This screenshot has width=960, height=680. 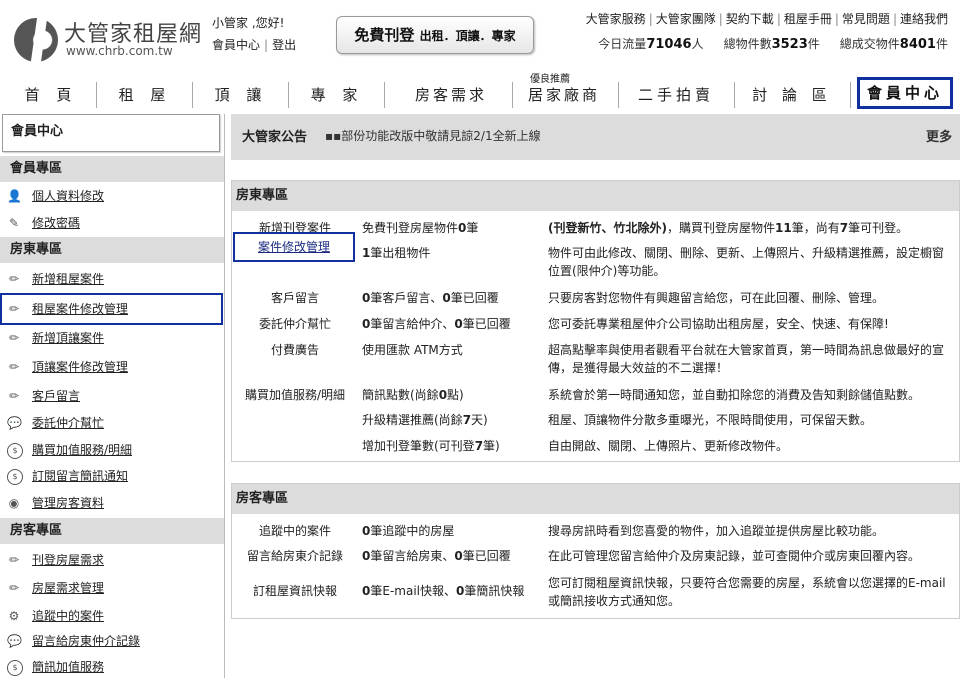 What do you see at coordinates (15, 451) in the screenshot?
I see `coin-icon: $` at bounding box center [15, 451].